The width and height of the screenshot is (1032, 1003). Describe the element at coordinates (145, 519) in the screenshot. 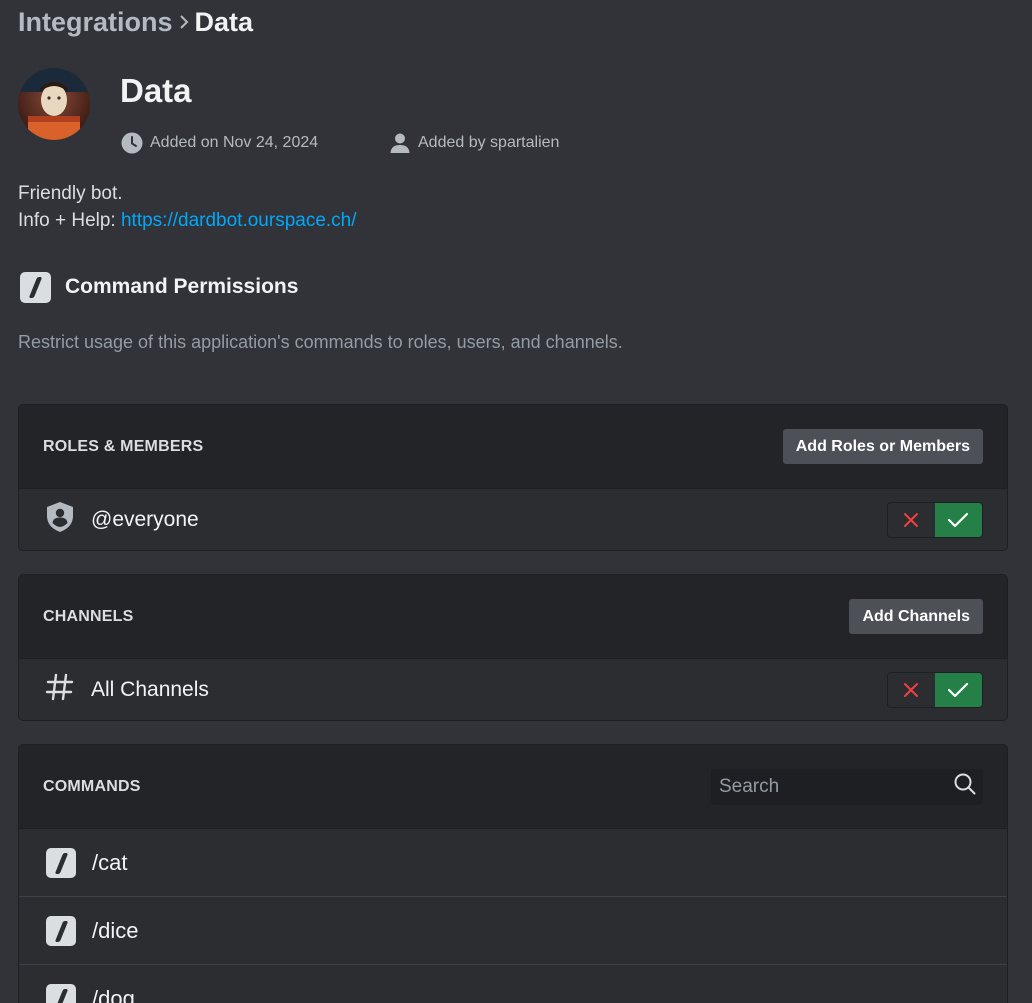

I see `role-name: @everyone` at that location.